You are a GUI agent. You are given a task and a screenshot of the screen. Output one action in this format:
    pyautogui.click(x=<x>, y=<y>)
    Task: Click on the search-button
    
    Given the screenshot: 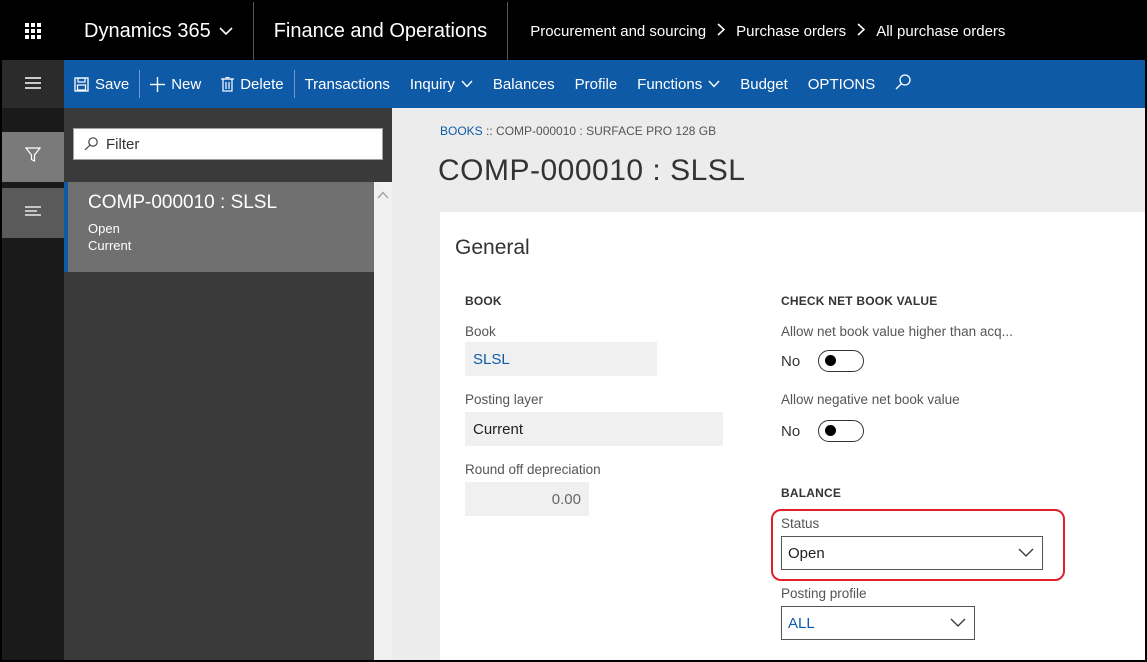 What is the action you would take?
    pyautogui.click(x=903, y=84)
    